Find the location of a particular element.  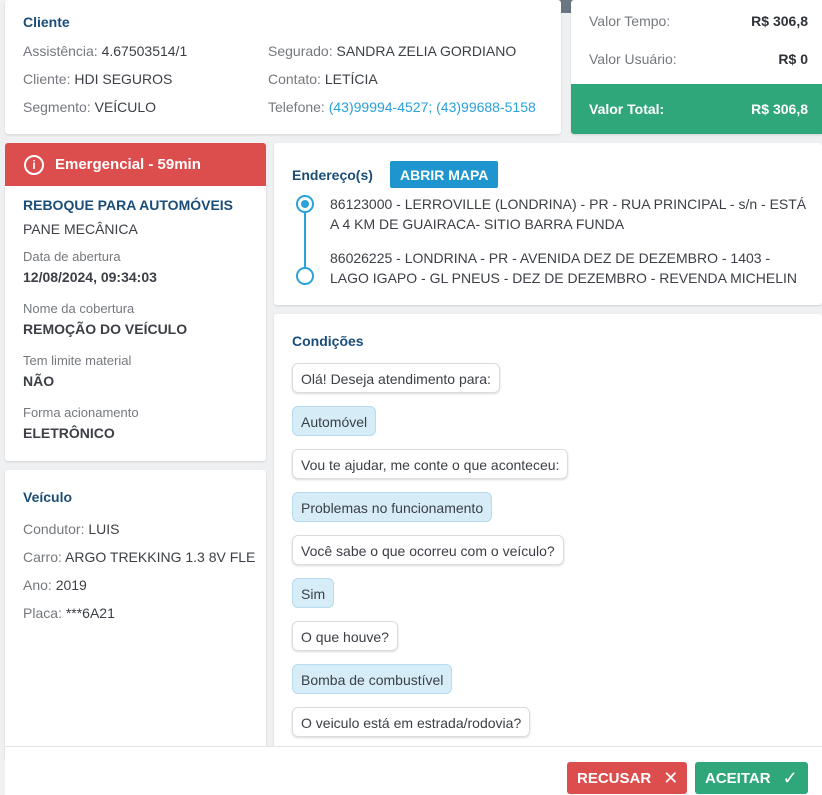

phone-row: Telefone: (43)99994-4527; (43)99688-5158 is located at coordinates (402, 107).